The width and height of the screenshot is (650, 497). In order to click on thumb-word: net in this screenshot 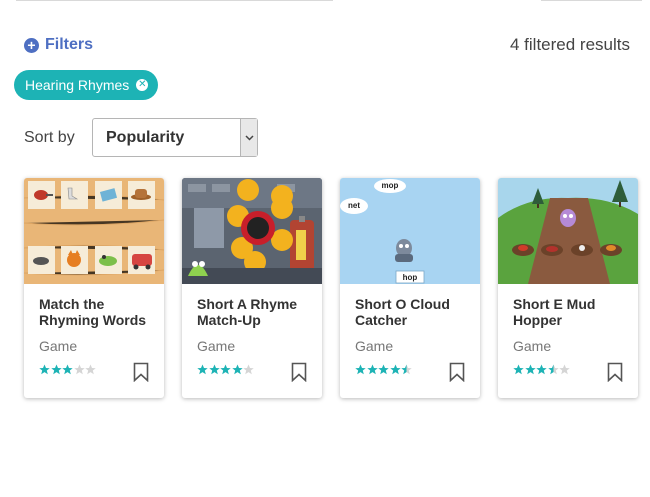, I will do `click(354, 205)`.